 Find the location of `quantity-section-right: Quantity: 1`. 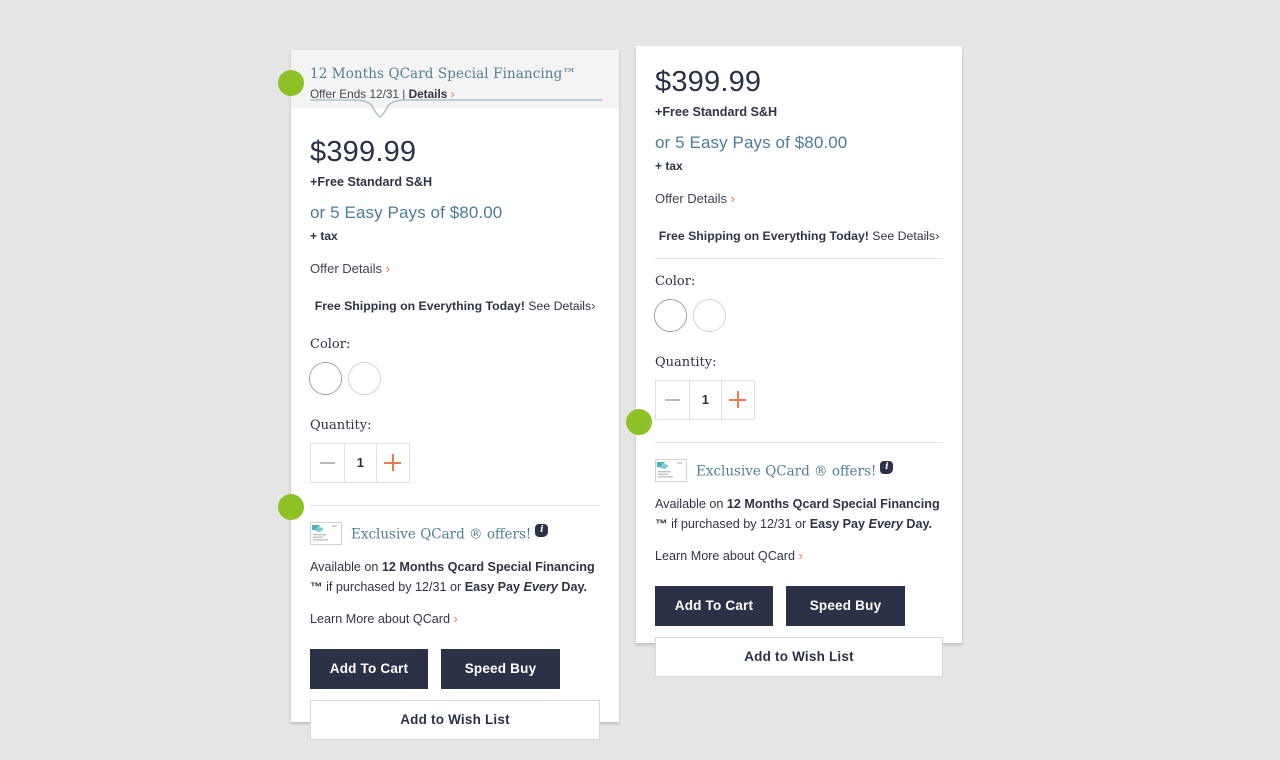

quantity-section-right: Quantity: 1 is located at coordinates (799, 375).